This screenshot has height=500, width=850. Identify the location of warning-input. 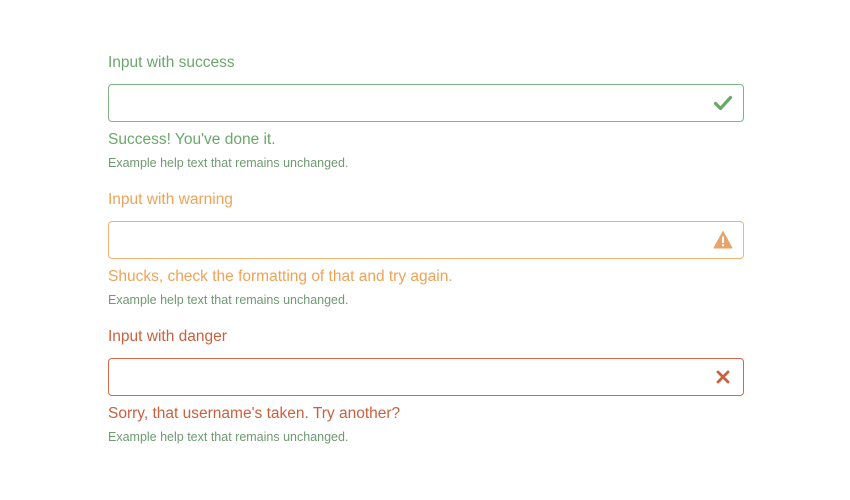
(399, 240).